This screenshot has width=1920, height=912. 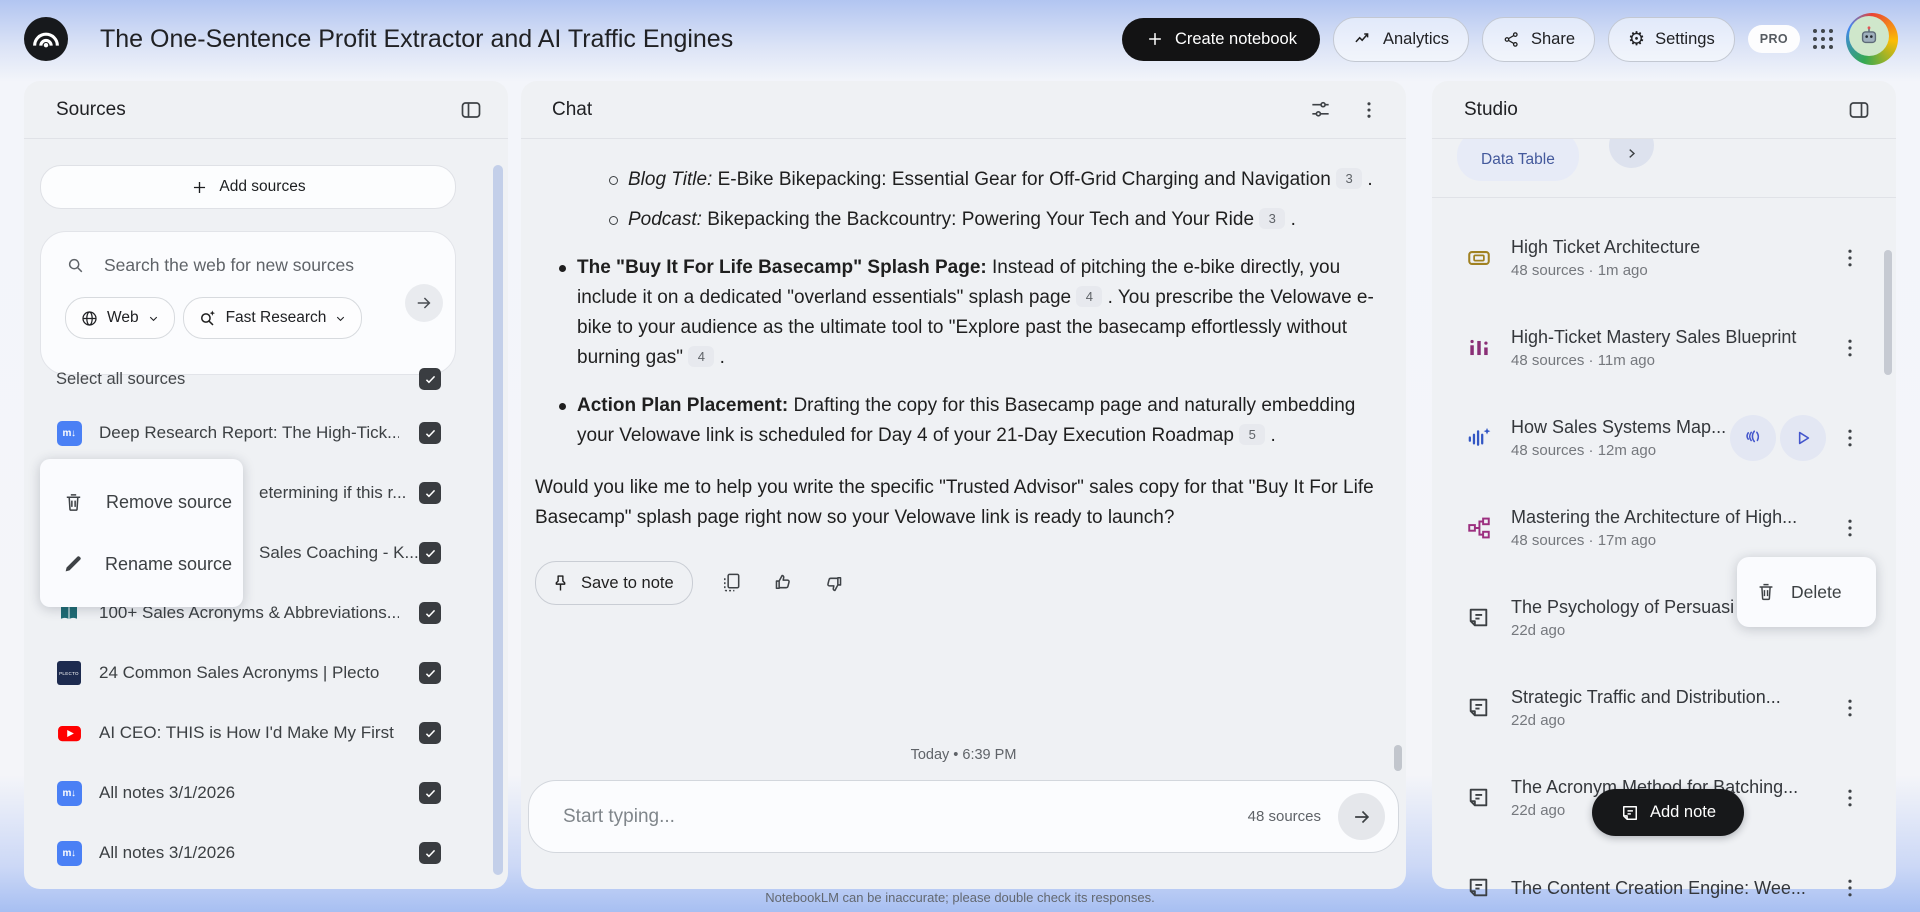 I want to click on studio-scrollbar, so click(x=1888, y=312).